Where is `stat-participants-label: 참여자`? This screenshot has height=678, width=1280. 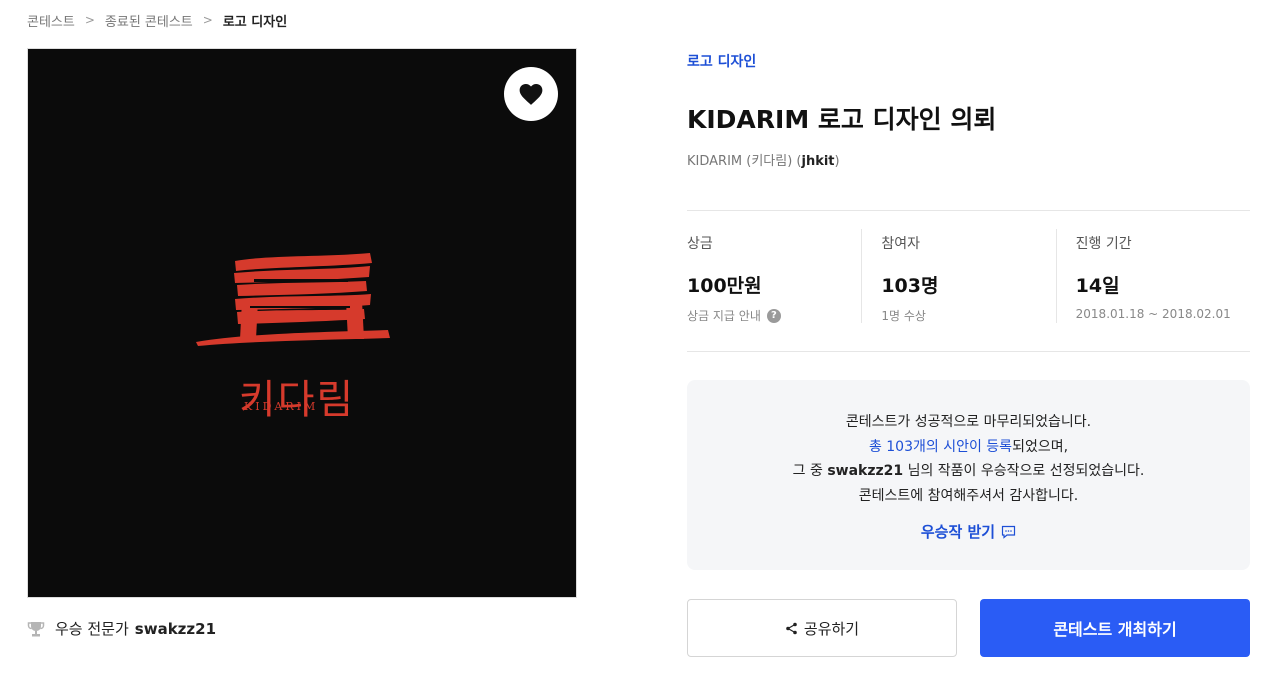
stat-participants-label: 참여자 is located at coordinates (900, 244).